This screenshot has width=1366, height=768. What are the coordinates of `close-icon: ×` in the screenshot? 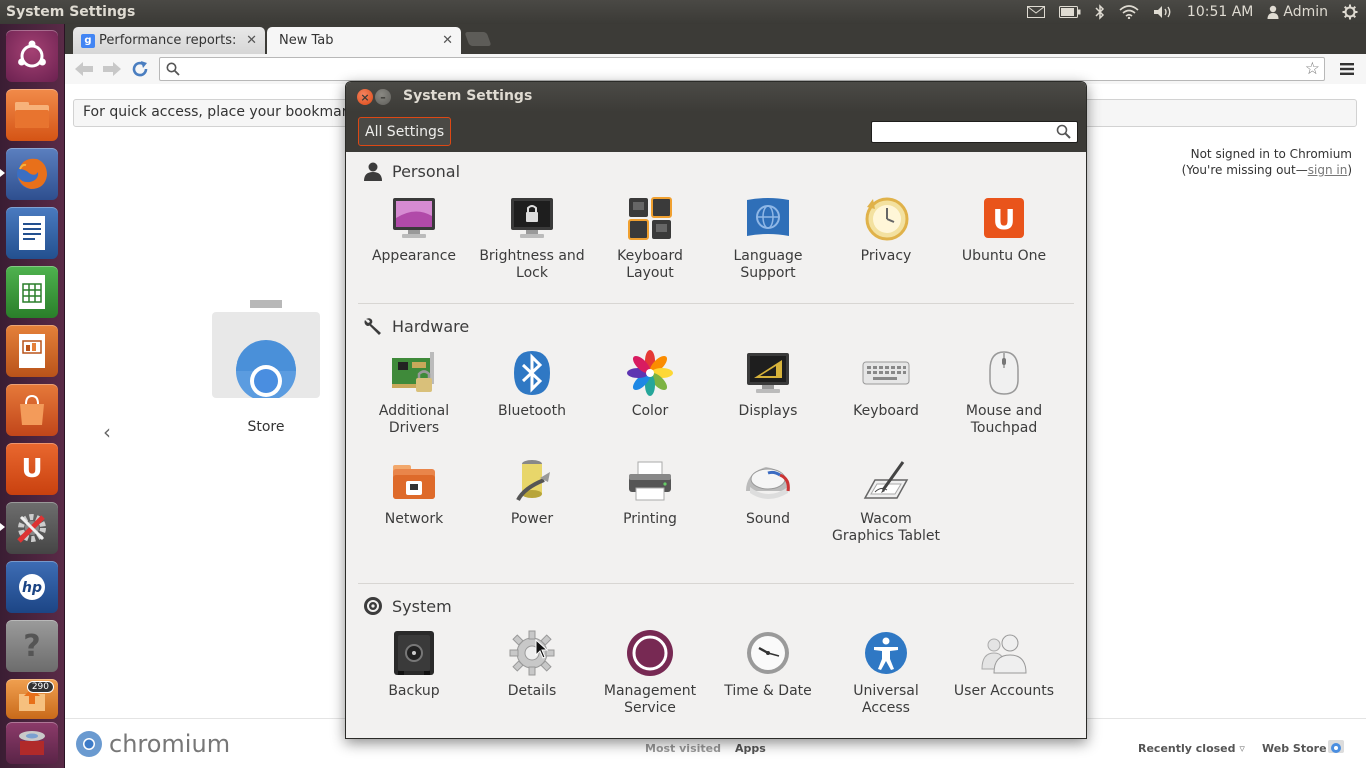 It's located at (365, 97).